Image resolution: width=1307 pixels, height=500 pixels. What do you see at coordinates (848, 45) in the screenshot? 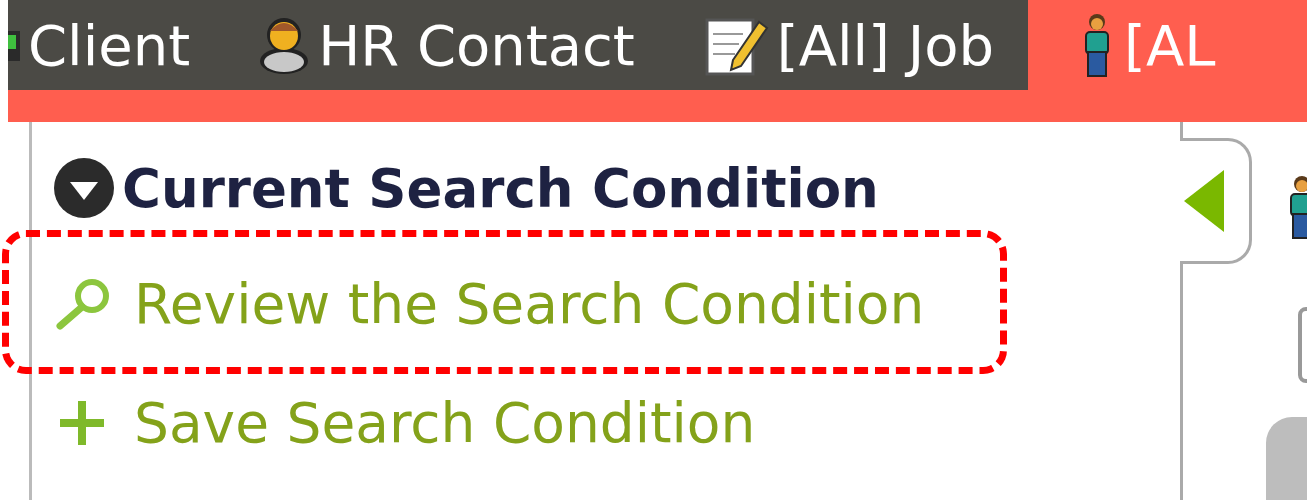
I see `tab: [All] Job` at bounding box center [848, 45].